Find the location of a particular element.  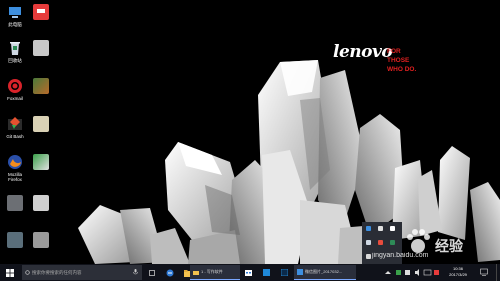

computer-icon is located at coordinates (15, 12).